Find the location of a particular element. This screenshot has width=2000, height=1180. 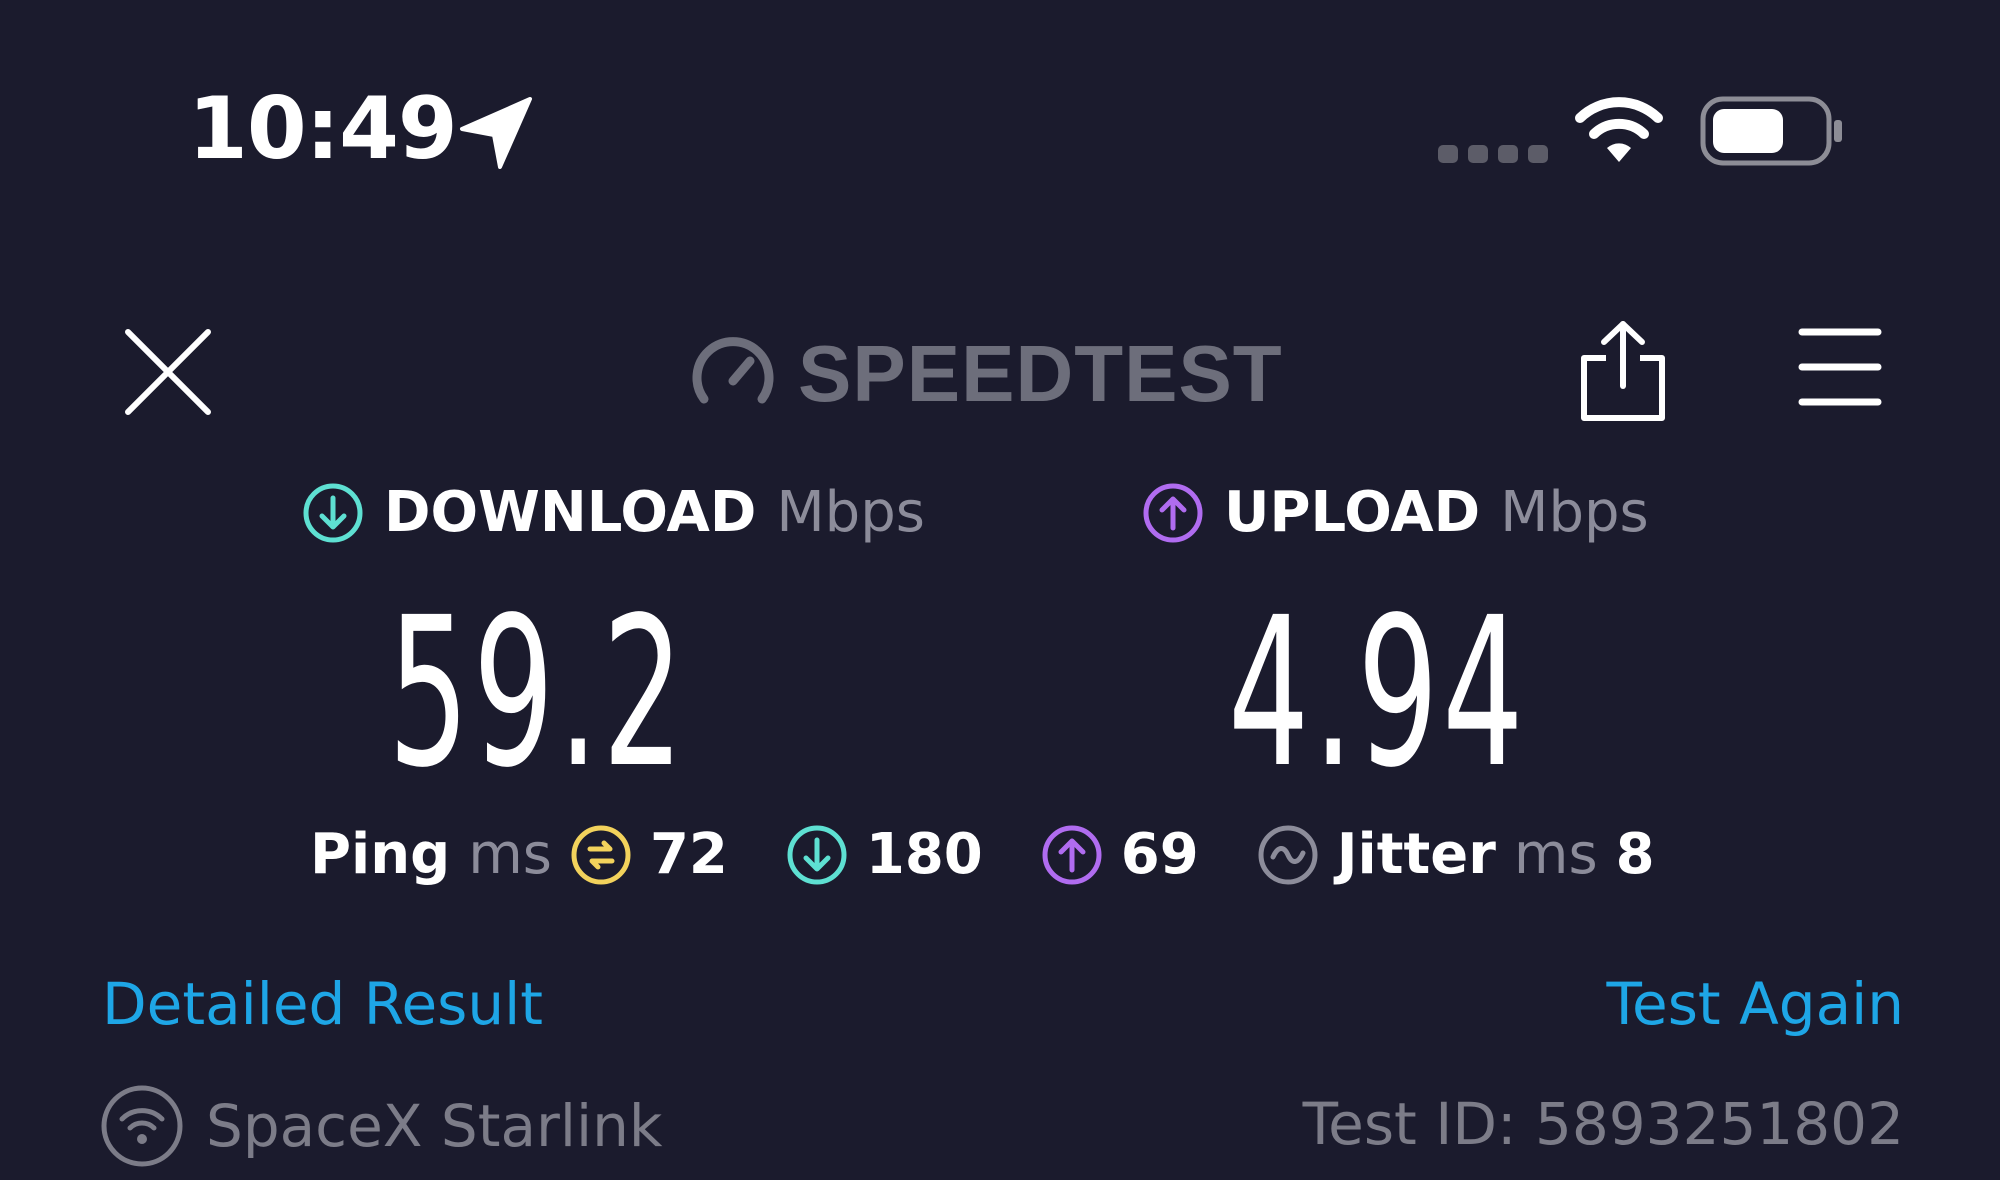

ping-label: Ping is located at coordinates (380, 854).